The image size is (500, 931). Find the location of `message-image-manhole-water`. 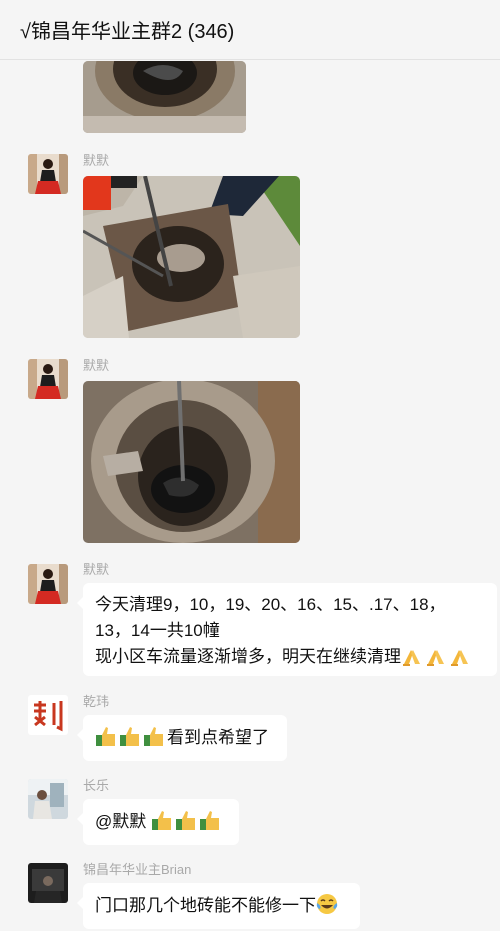

message-image-manhole-water is located at coordinates (191, 462).